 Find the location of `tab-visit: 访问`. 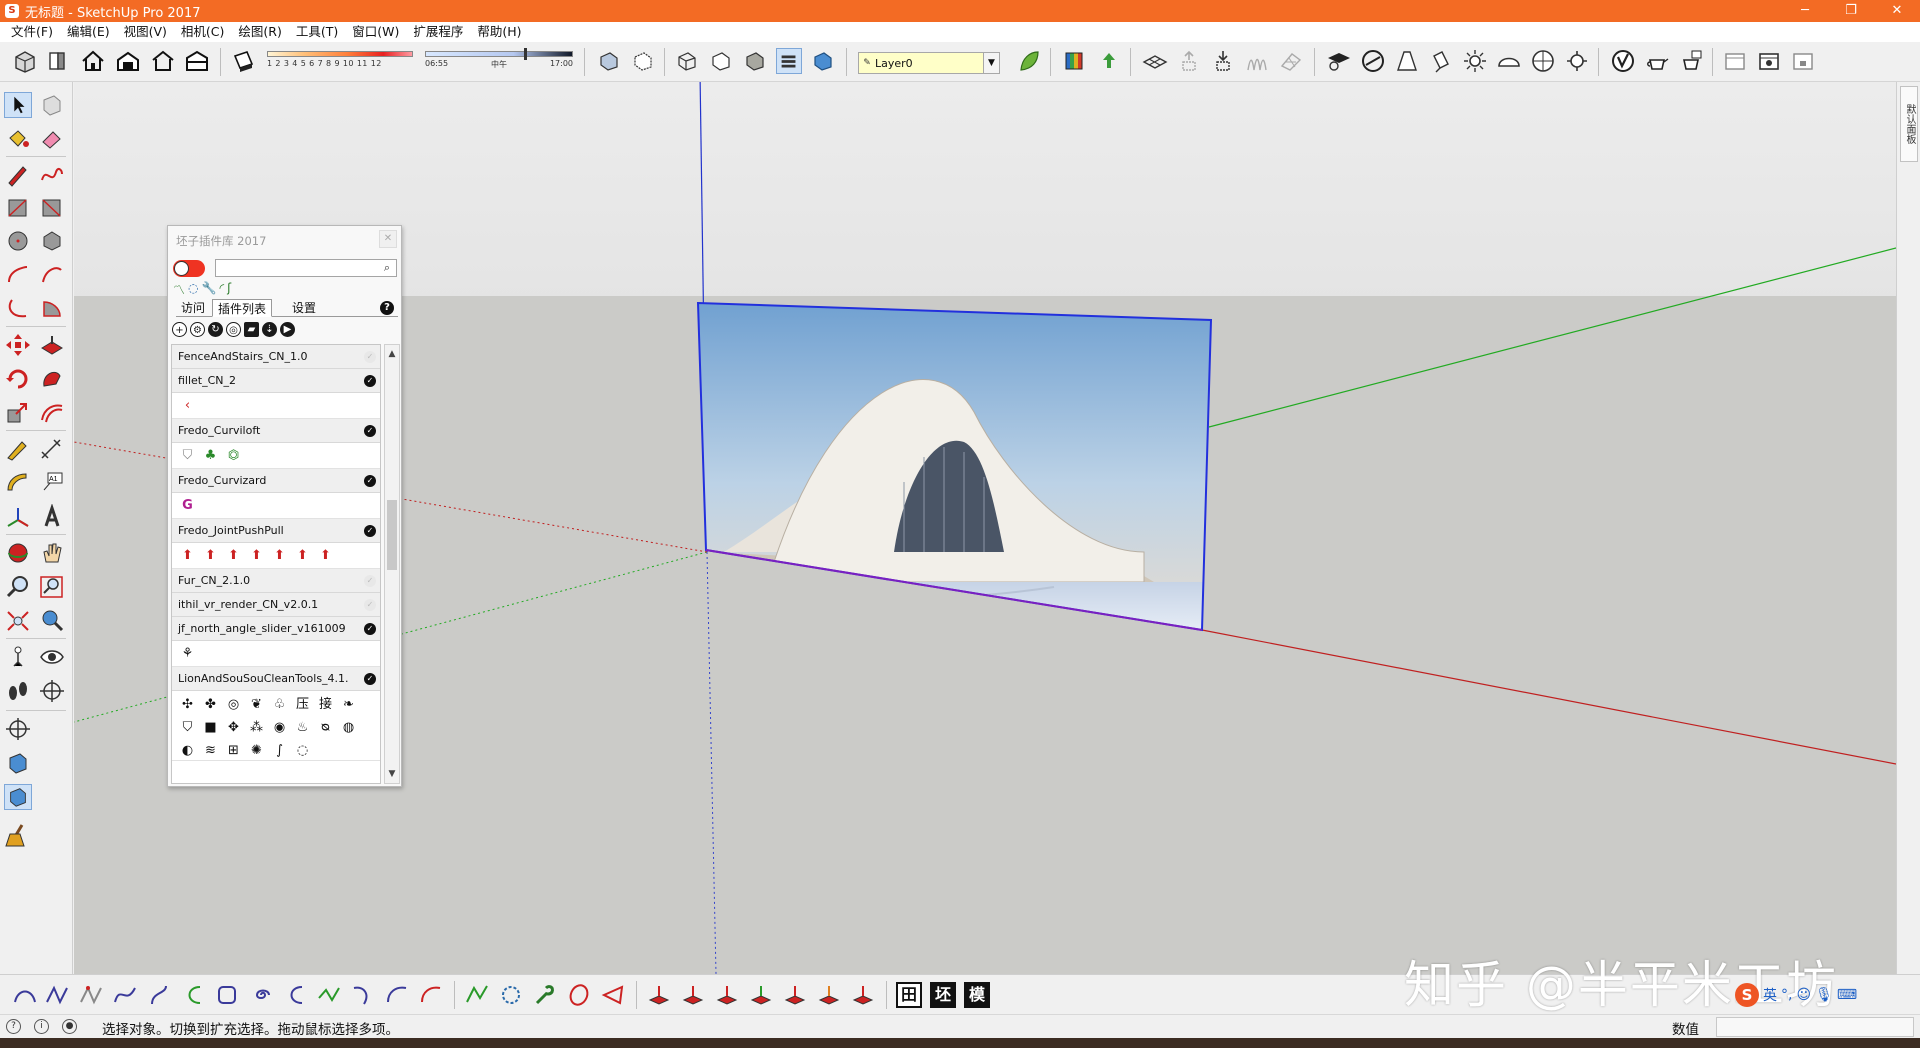

tab-visit: 访问 is located at coordinates (193, 308).